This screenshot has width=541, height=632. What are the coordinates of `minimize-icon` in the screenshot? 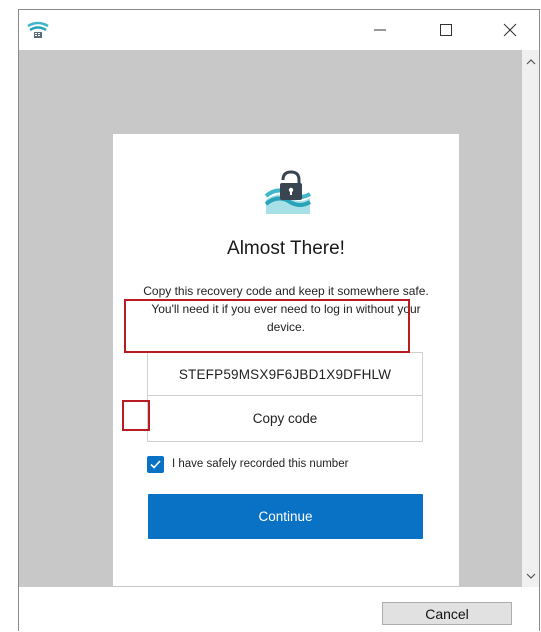 It's located at (380, 30).